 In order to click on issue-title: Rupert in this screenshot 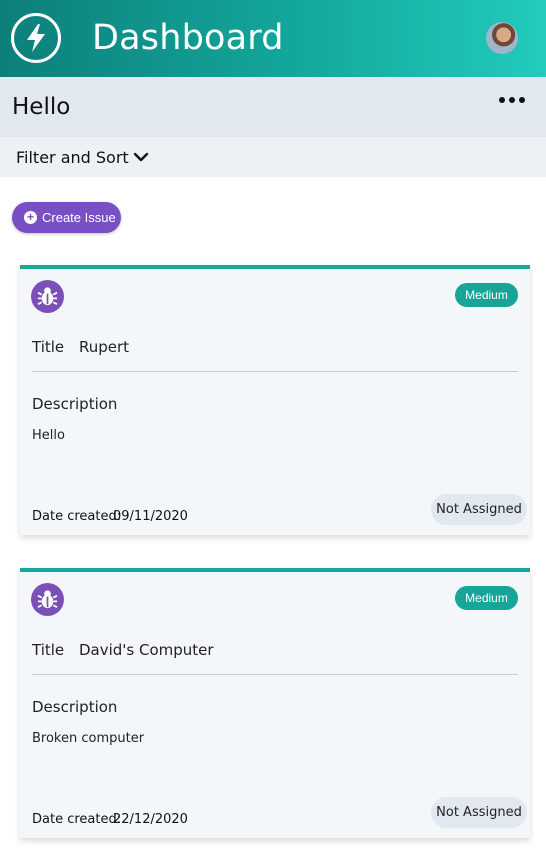, I will do `click(104, 347)`.